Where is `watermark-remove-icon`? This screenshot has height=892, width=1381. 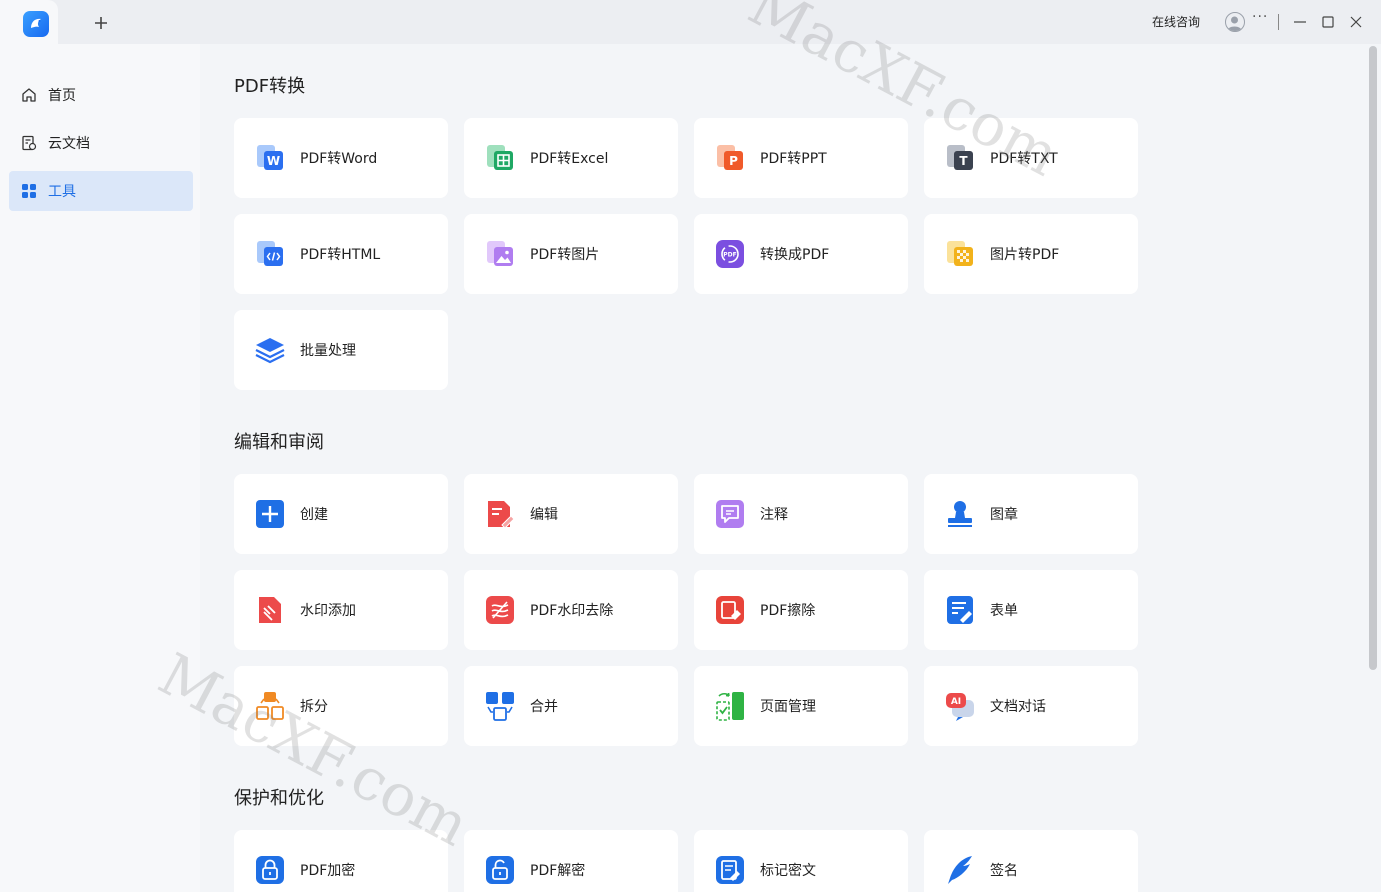 watermark-remove-icon is located at coordinates (500, 610).